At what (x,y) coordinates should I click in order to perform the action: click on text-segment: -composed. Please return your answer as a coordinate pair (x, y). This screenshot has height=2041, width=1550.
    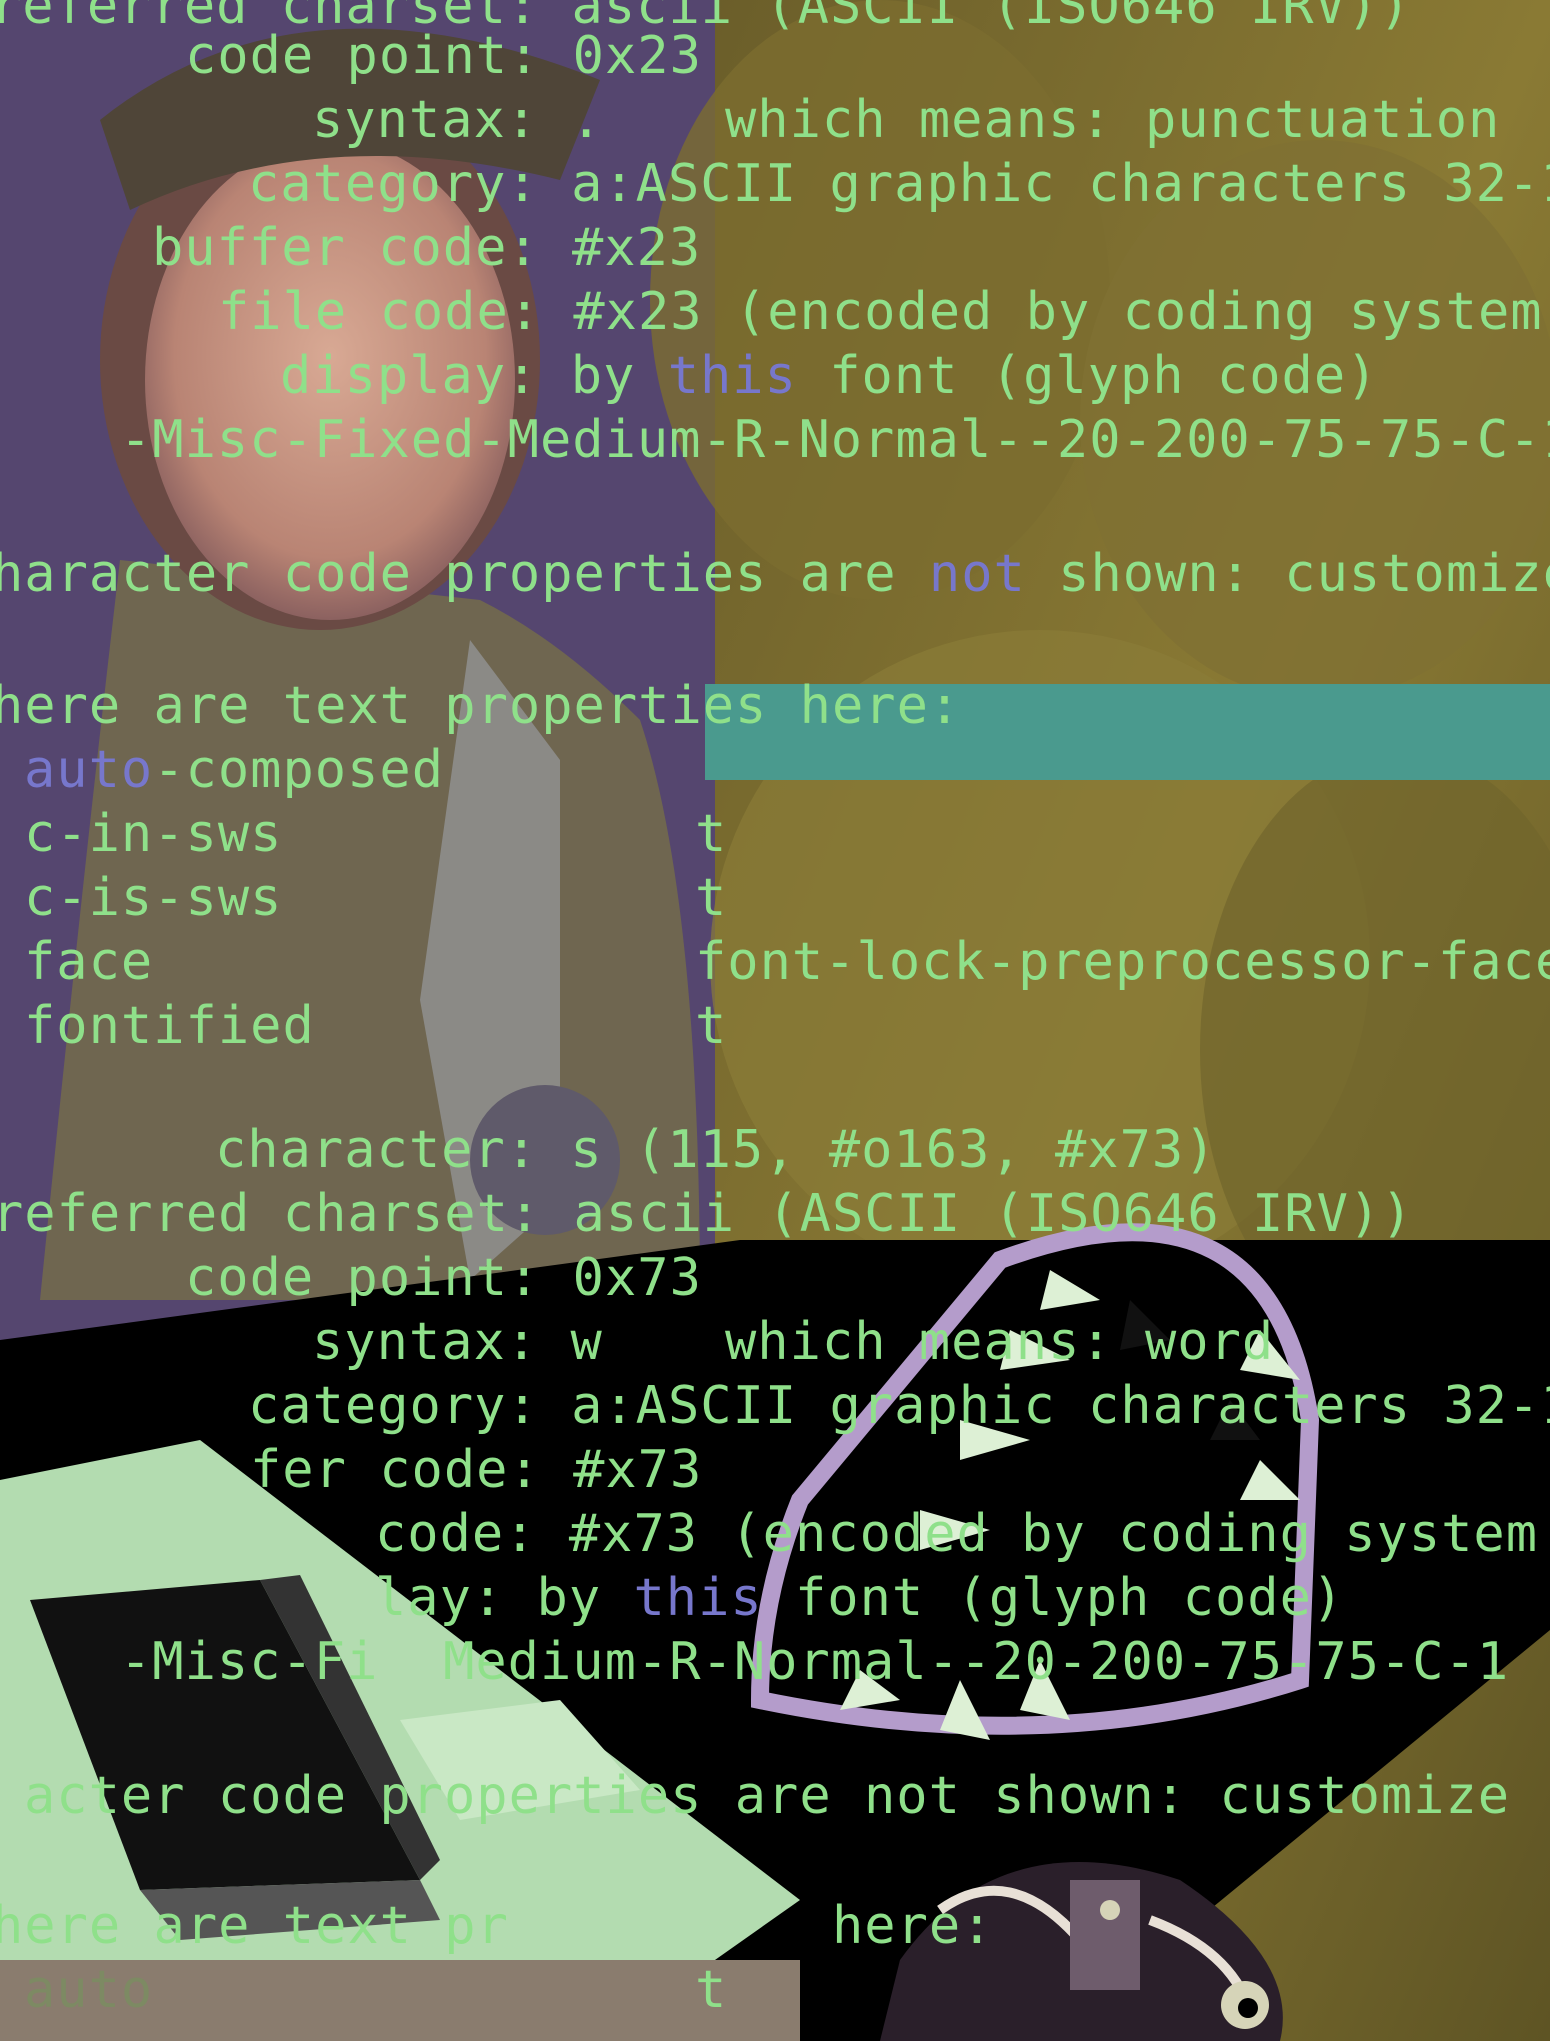
    Looking at the image, I should click on (298, 770).